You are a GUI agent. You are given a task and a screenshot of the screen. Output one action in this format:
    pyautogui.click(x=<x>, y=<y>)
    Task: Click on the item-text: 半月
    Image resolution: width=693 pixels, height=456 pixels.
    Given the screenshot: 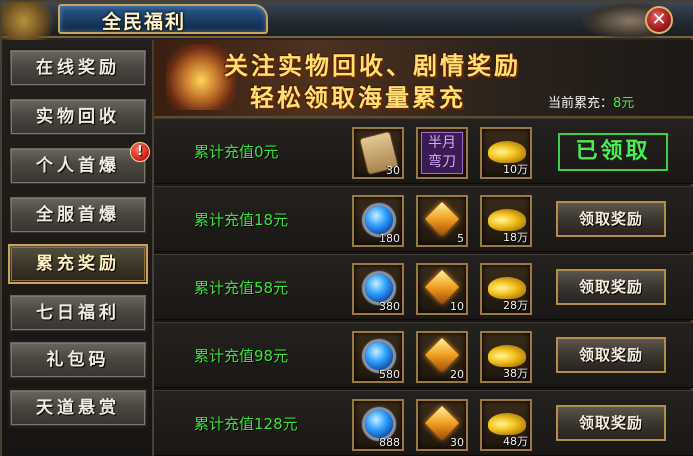 What is the action you would take?
    pyautogui.click(x=442, y=143)
    